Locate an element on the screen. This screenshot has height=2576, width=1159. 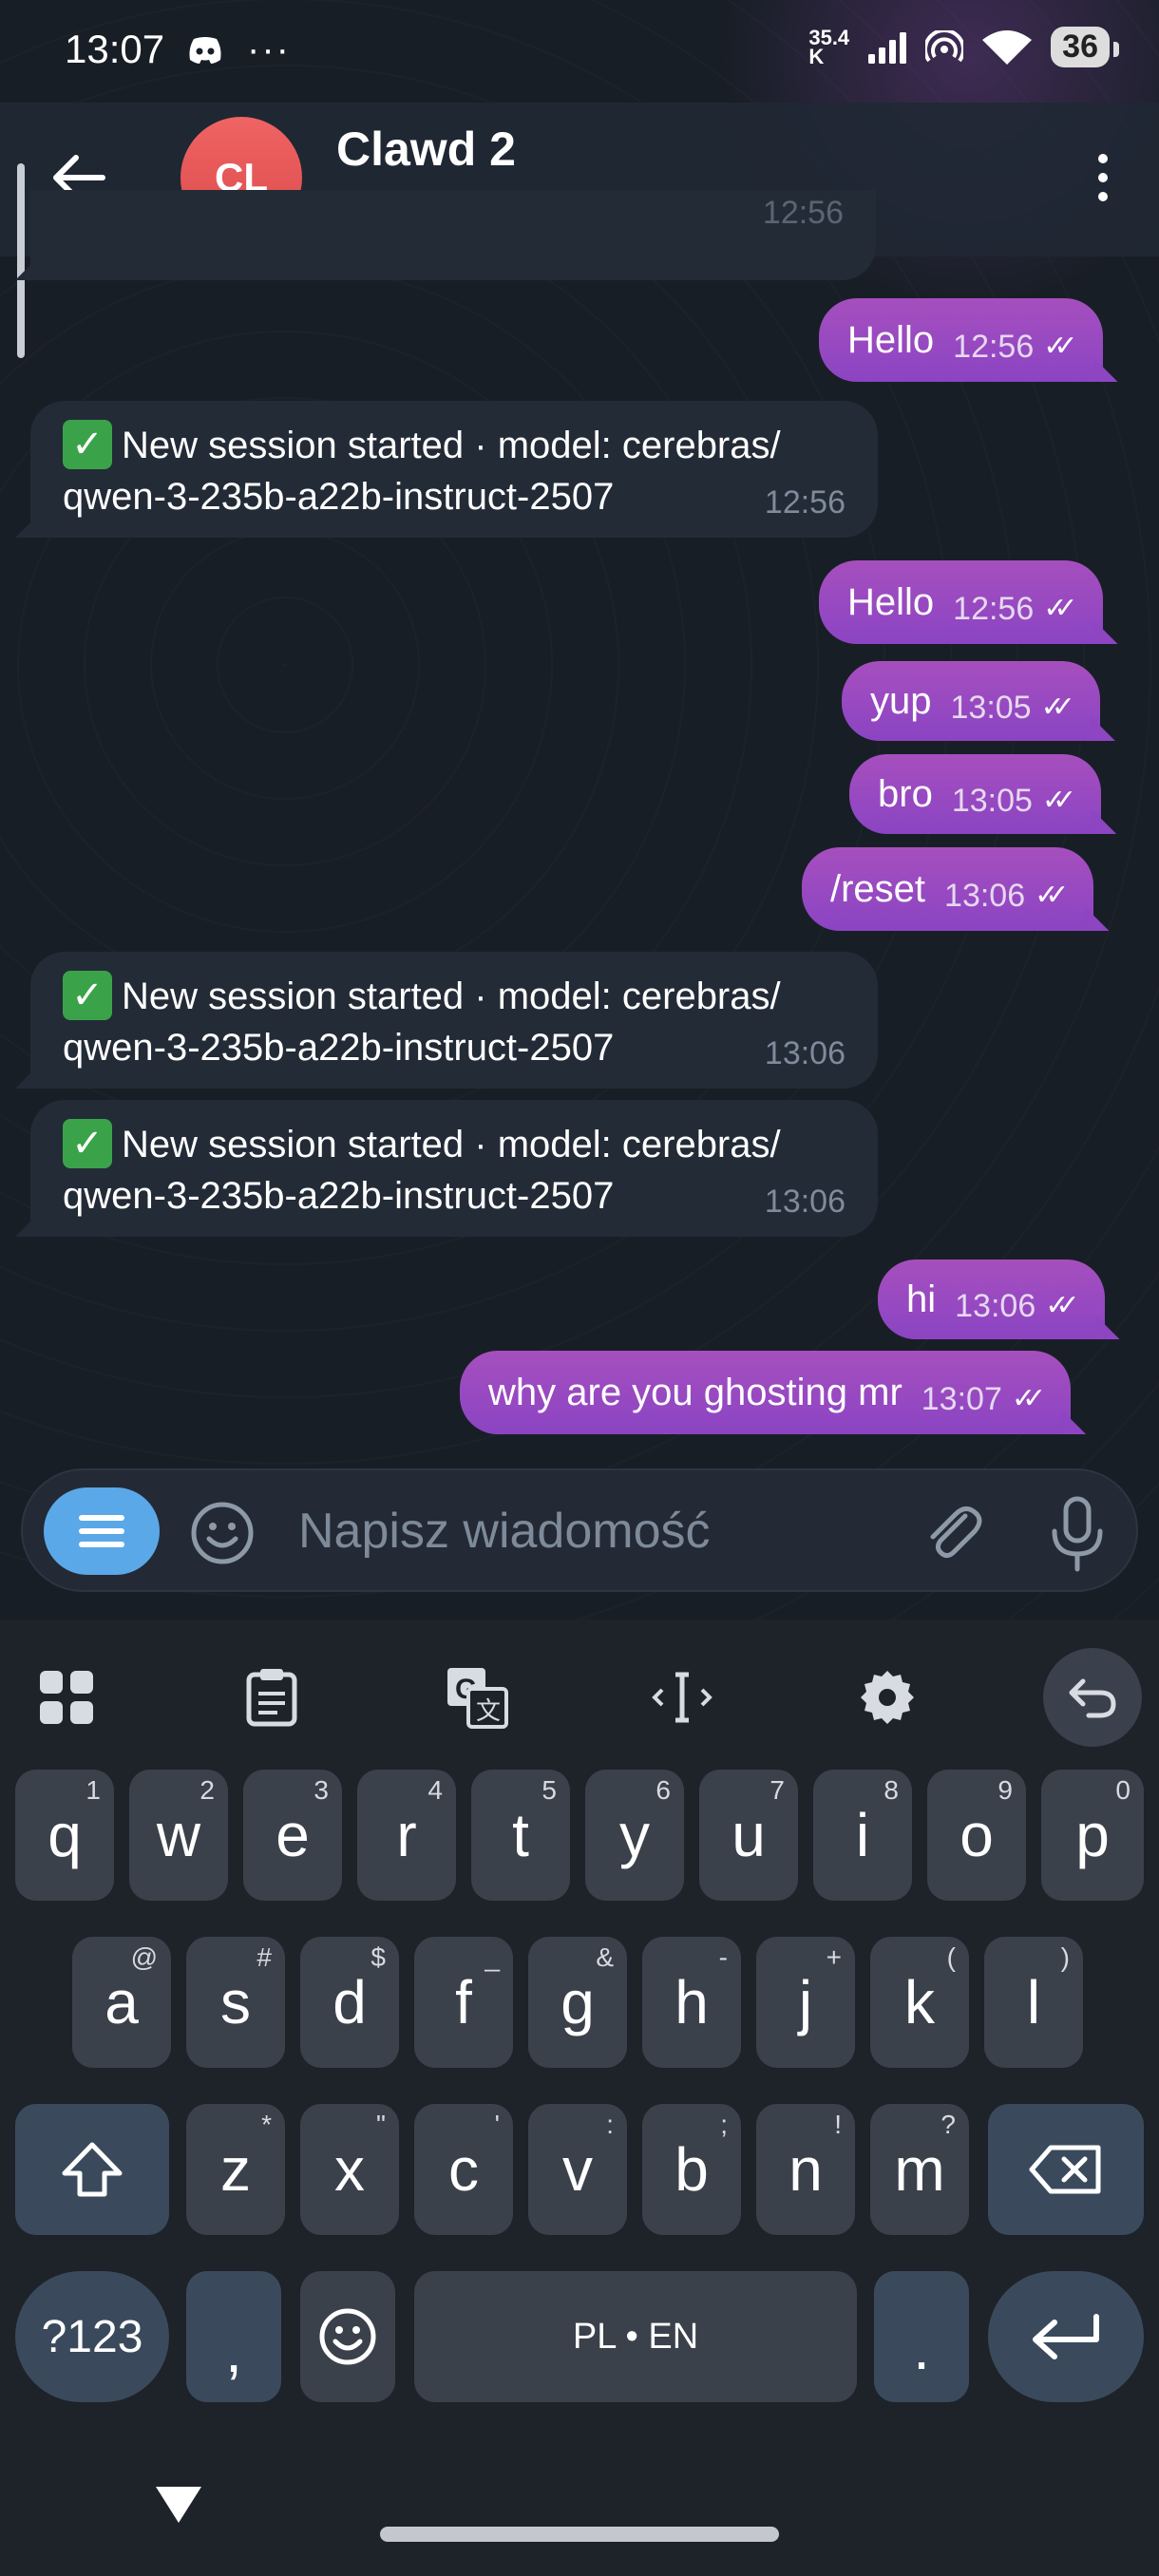
period-key: . is located at coordinates (921, 2336).